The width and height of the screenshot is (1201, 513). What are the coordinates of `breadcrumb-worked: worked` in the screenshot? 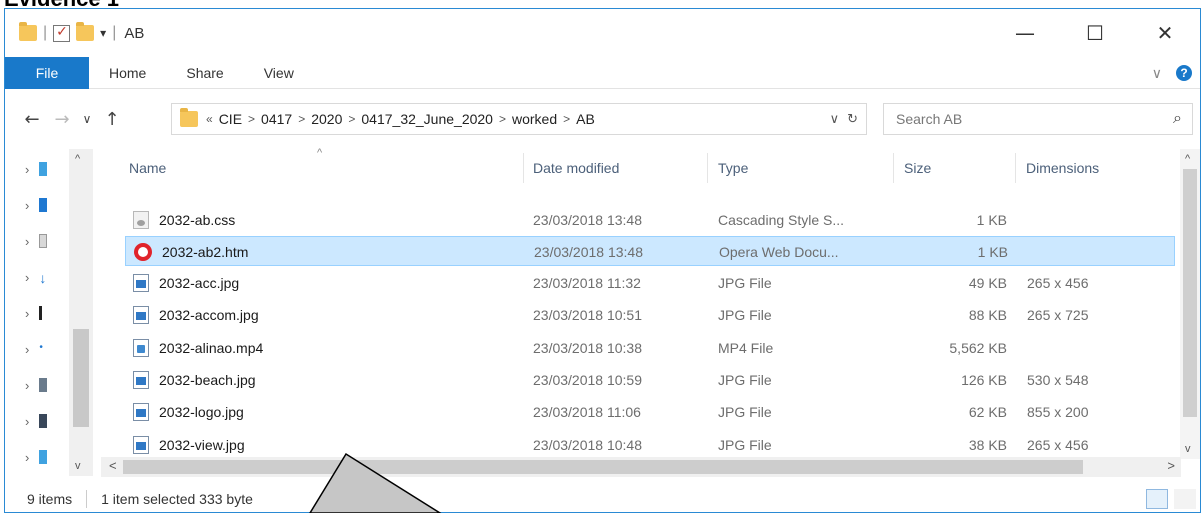 It's located at (534, 119).